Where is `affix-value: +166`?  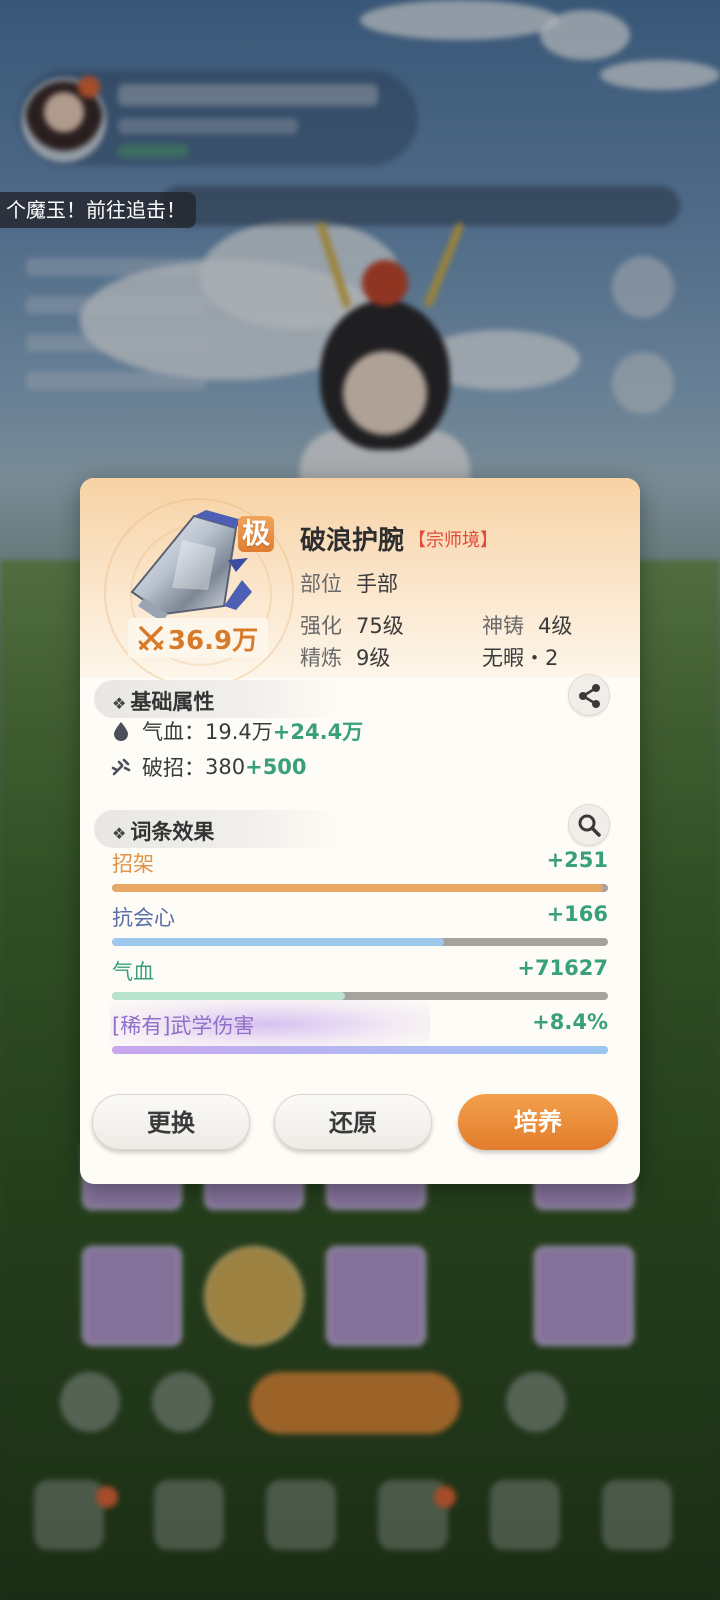 affix-value: +166 is located at coordinates (577, 914).